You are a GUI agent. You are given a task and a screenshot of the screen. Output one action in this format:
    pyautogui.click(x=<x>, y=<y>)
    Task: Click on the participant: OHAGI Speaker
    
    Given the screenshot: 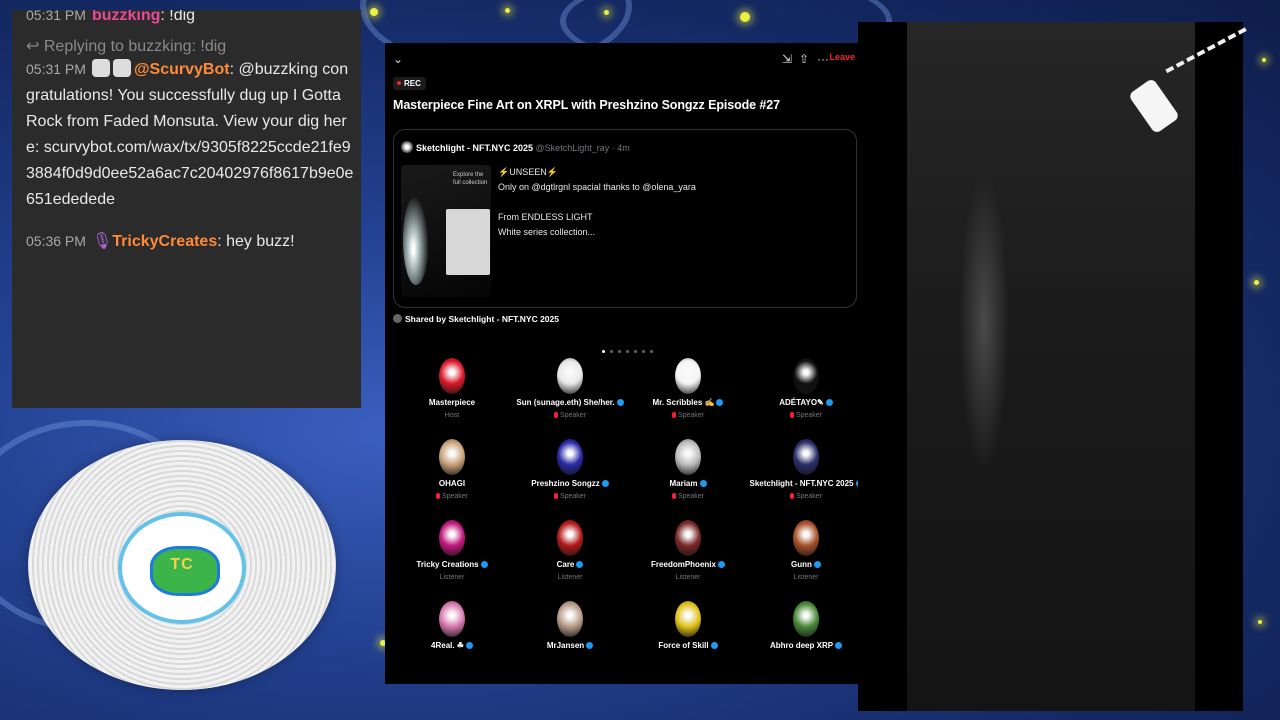 What is the action you would take?
    pyautogui.click(x=452, y=469)
    